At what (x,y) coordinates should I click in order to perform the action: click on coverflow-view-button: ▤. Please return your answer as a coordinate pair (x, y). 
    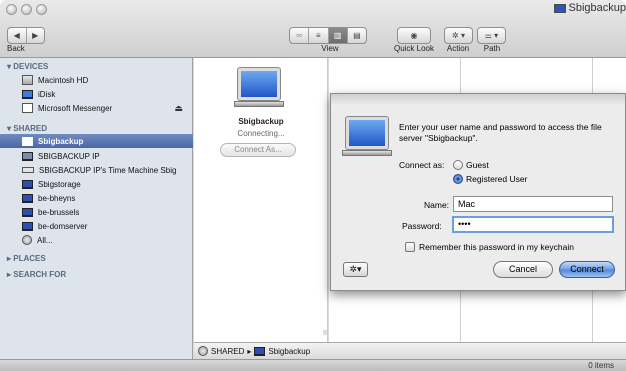
    Looking at the image, I should click on (357, 35).